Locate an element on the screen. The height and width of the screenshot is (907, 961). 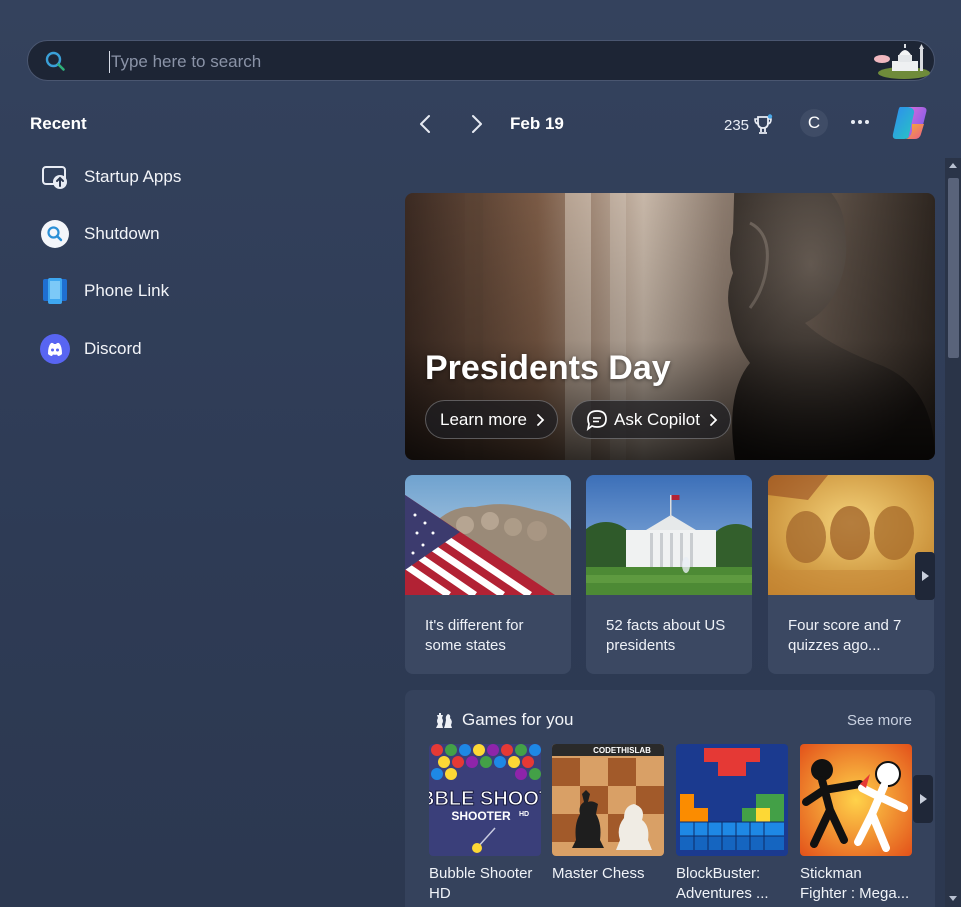
ask-copilot-label: Ask Copilot is located at coordinates (657, 419).